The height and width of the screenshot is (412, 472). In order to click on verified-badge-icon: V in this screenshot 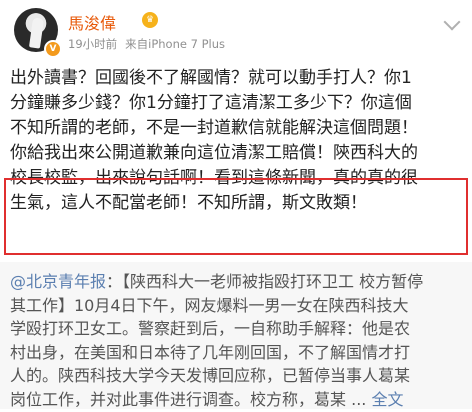, I will do `click(53, 49)`.